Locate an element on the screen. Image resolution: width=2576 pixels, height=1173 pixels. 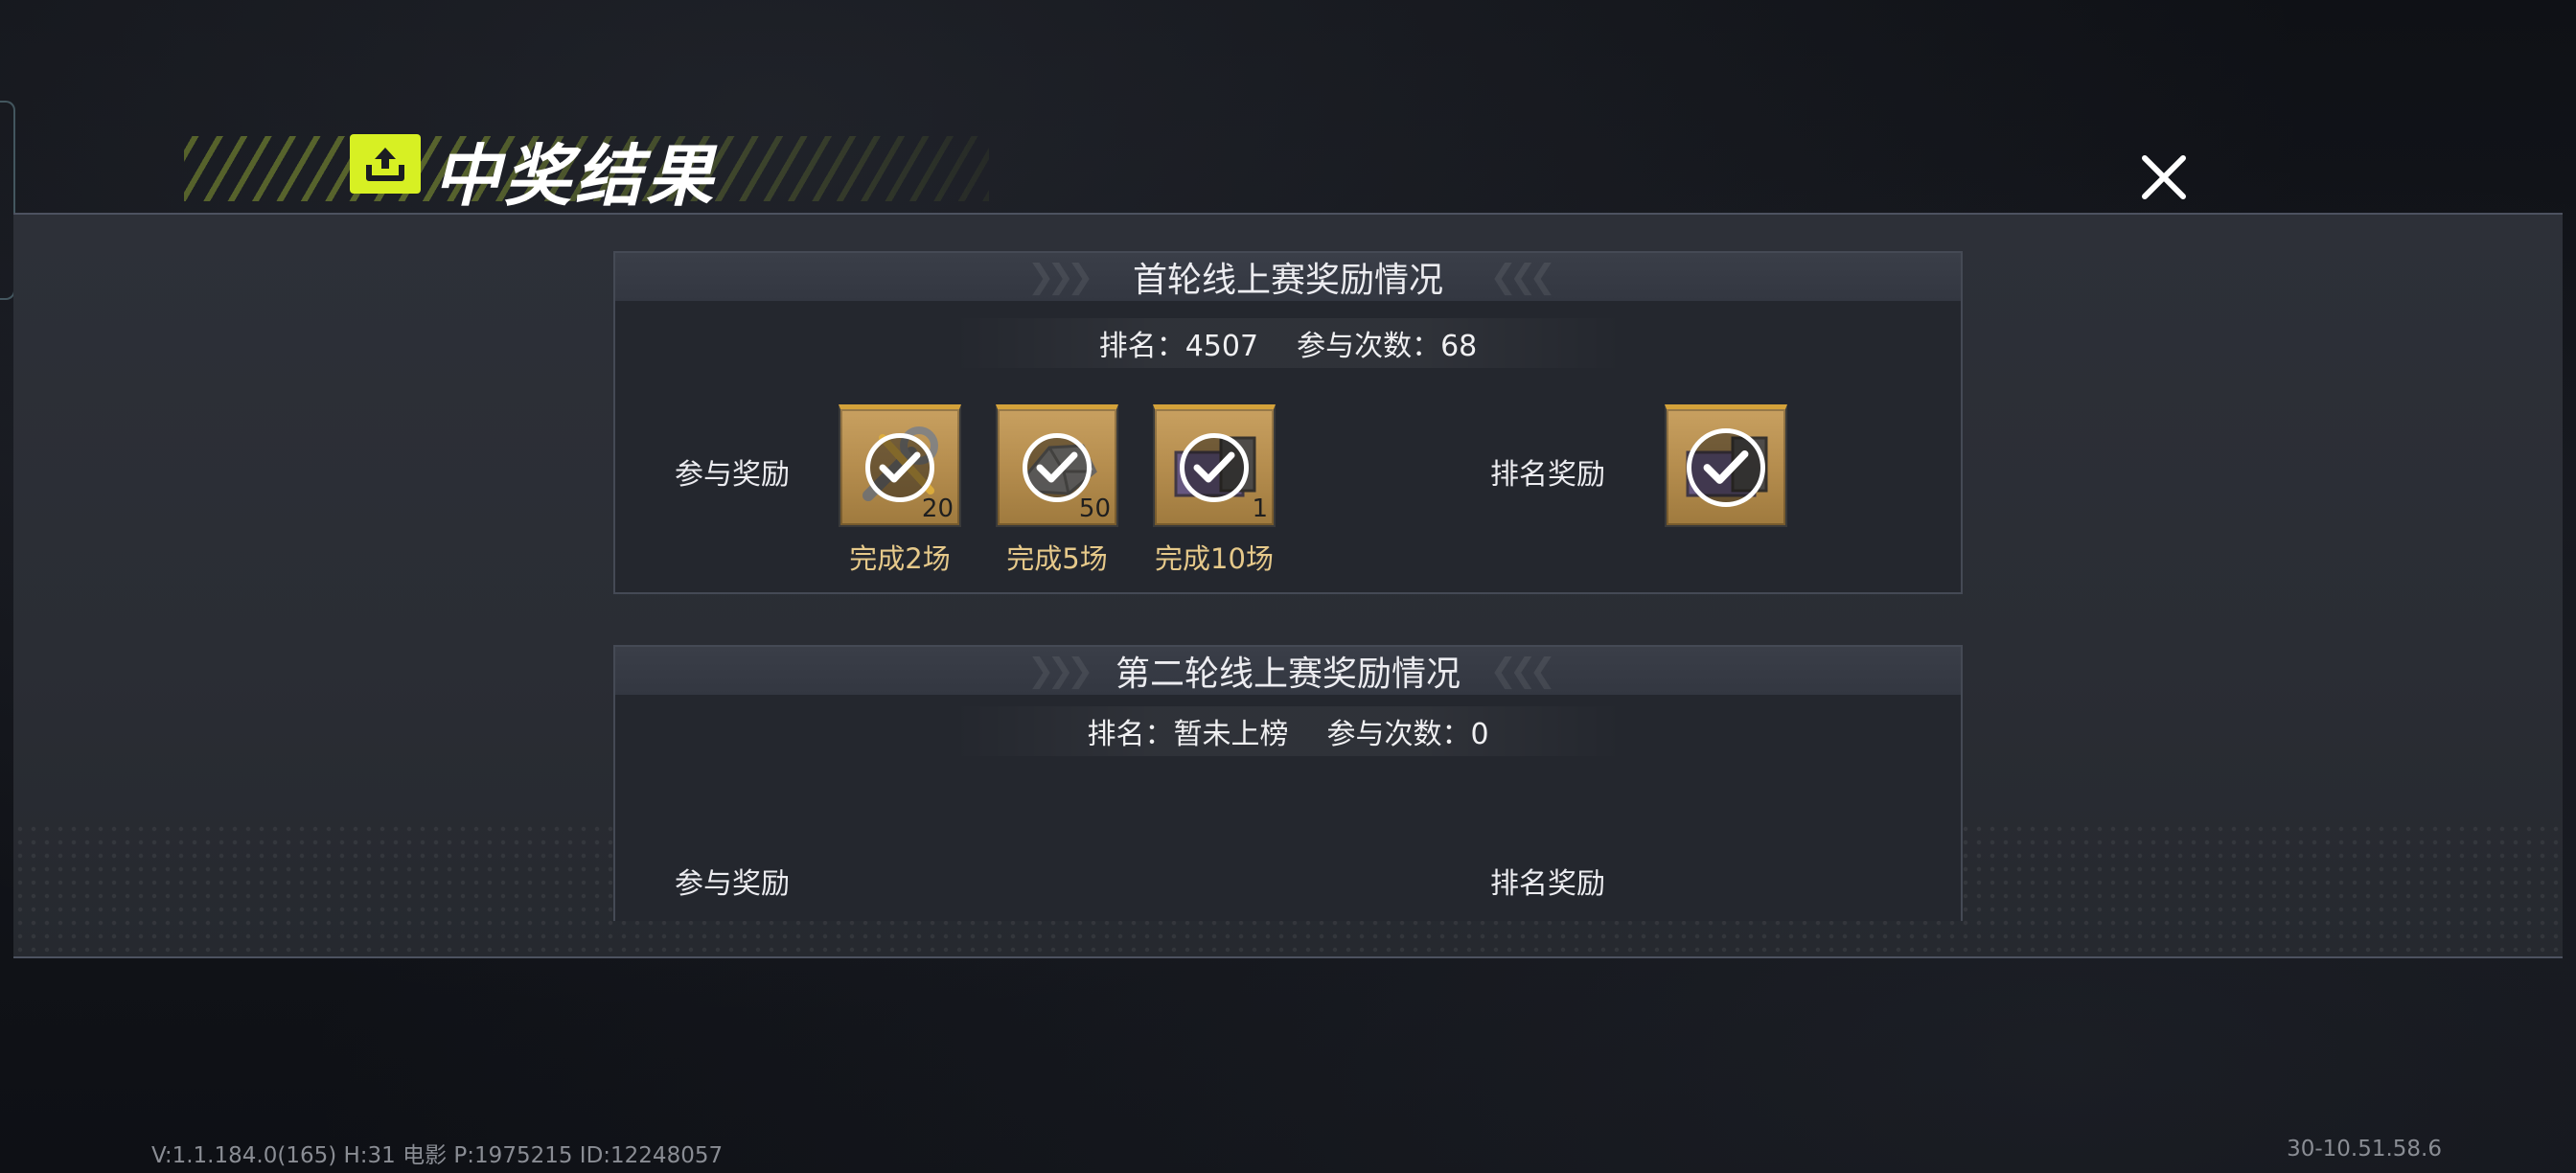
round2-header: ❯❯❯ 第二轮线上赛奖励情况 ❮❮❮ is located at coordinates (1288, 671).